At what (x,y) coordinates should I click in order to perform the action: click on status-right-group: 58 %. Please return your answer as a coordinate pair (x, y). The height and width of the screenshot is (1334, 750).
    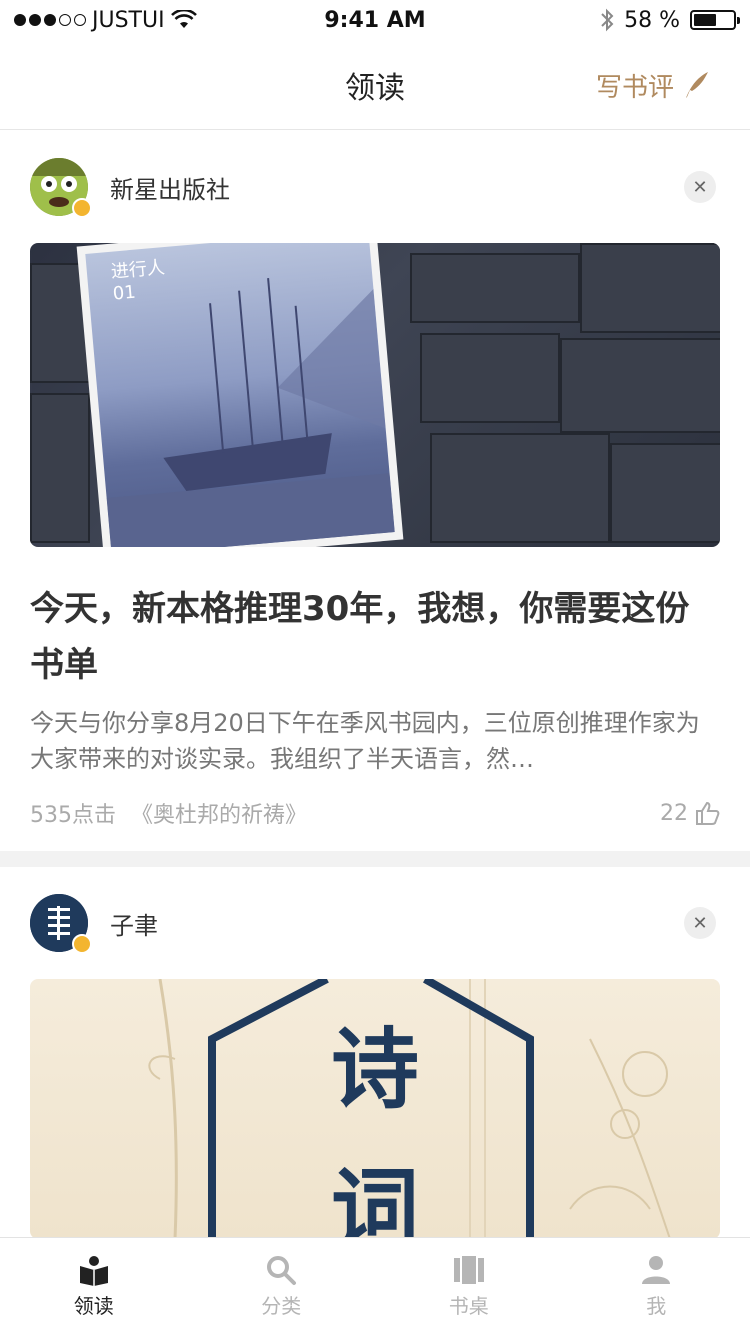
    Looking at the image, I should click on (670, 20).